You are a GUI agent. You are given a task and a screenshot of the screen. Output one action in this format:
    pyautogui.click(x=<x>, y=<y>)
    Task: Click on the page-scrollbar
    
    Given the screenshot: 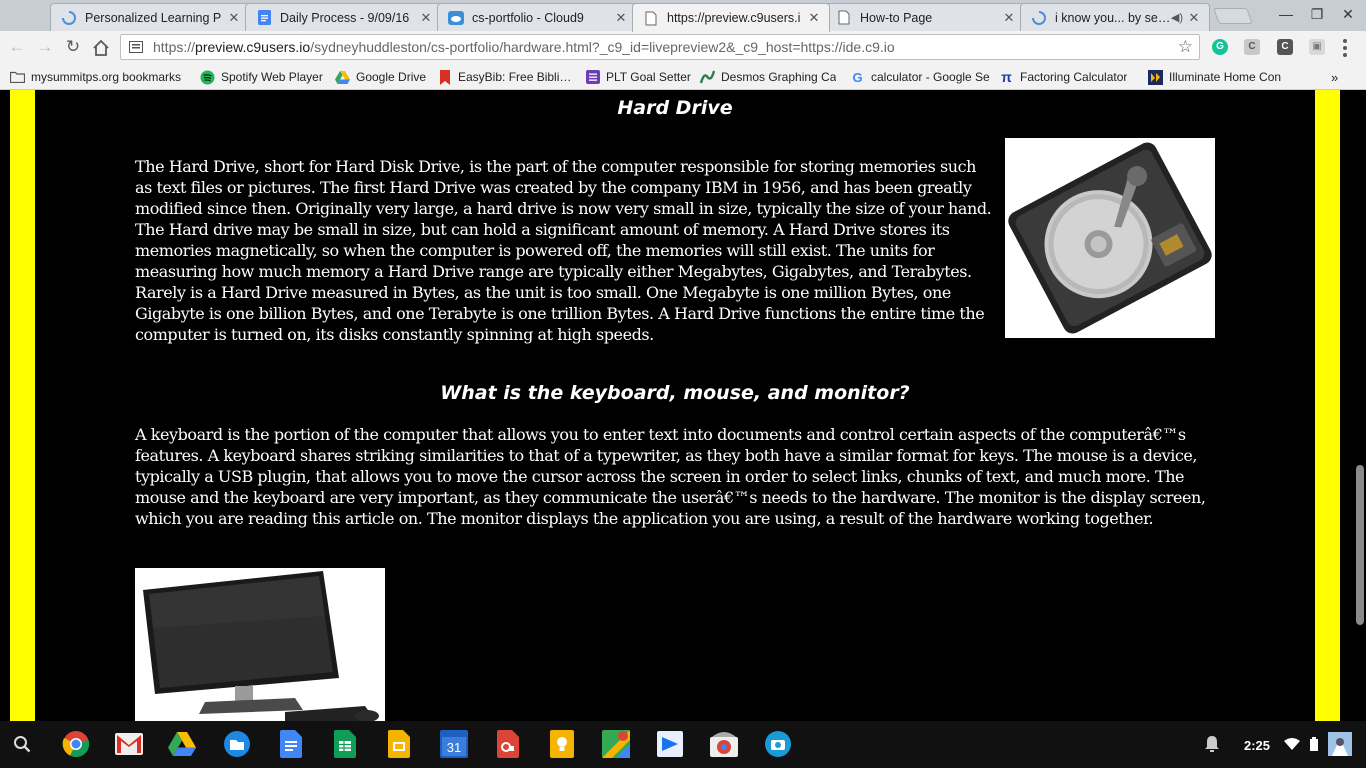 What is the action you would take?
    pyautogui.click(x=1360, y=405)
    